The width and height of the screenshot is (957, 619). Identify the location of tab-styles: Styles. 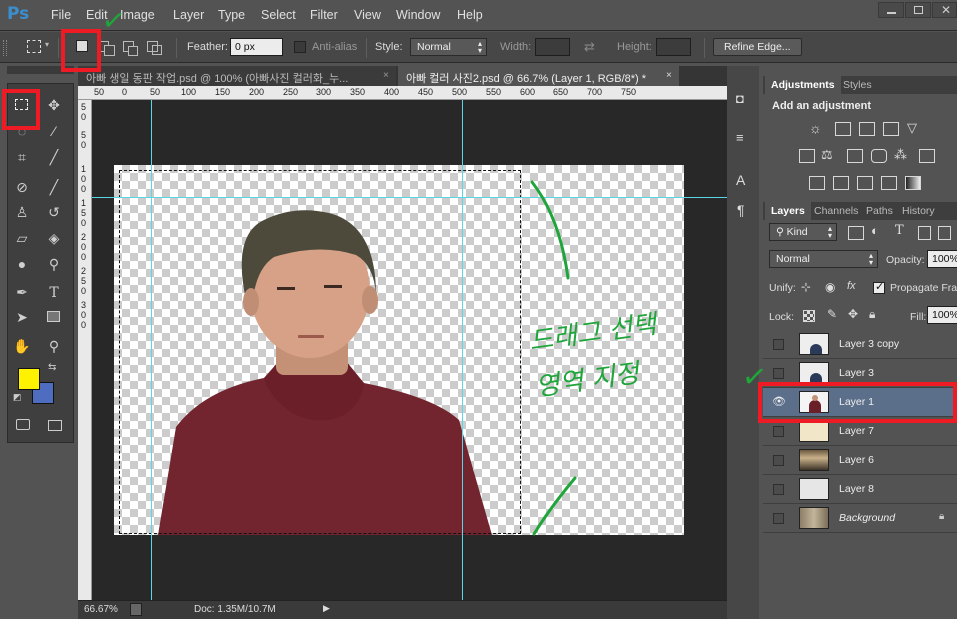
(857, 85).